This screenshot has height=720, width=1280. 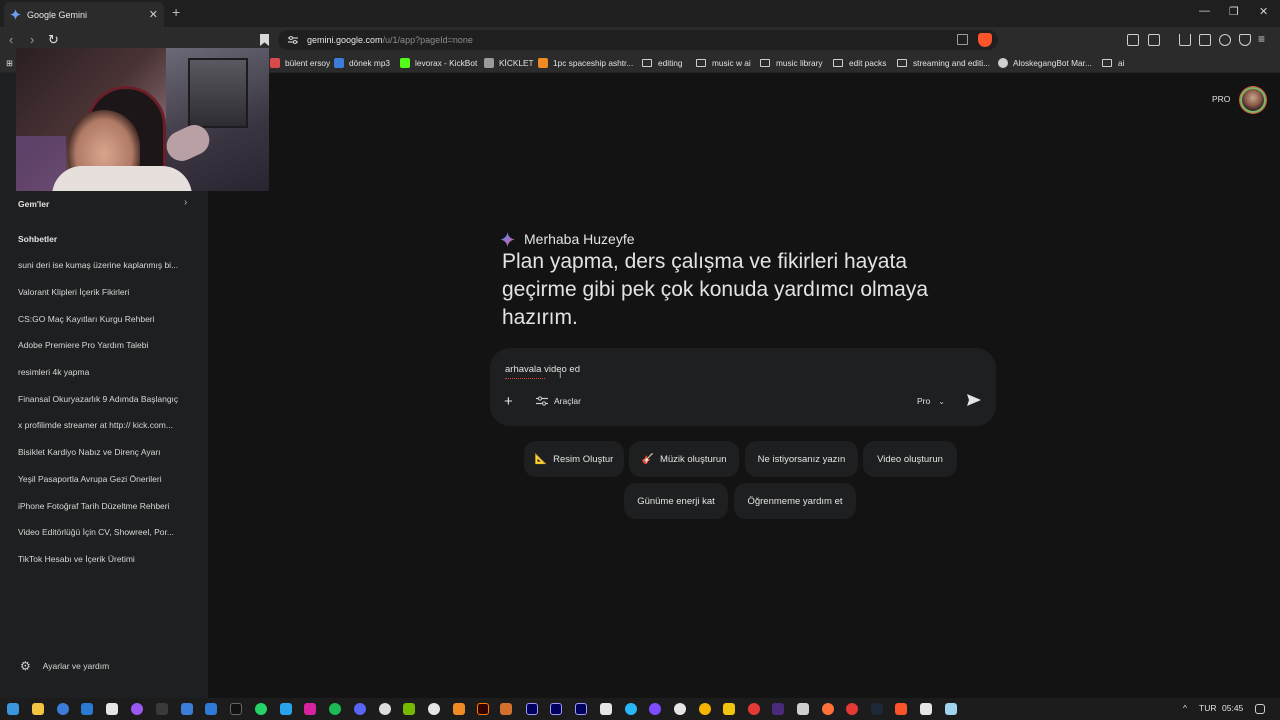 What do you see at coordinates (483, 709) in the screenshot?
I see `illustrator-icon` at bounding box center [483, 709].